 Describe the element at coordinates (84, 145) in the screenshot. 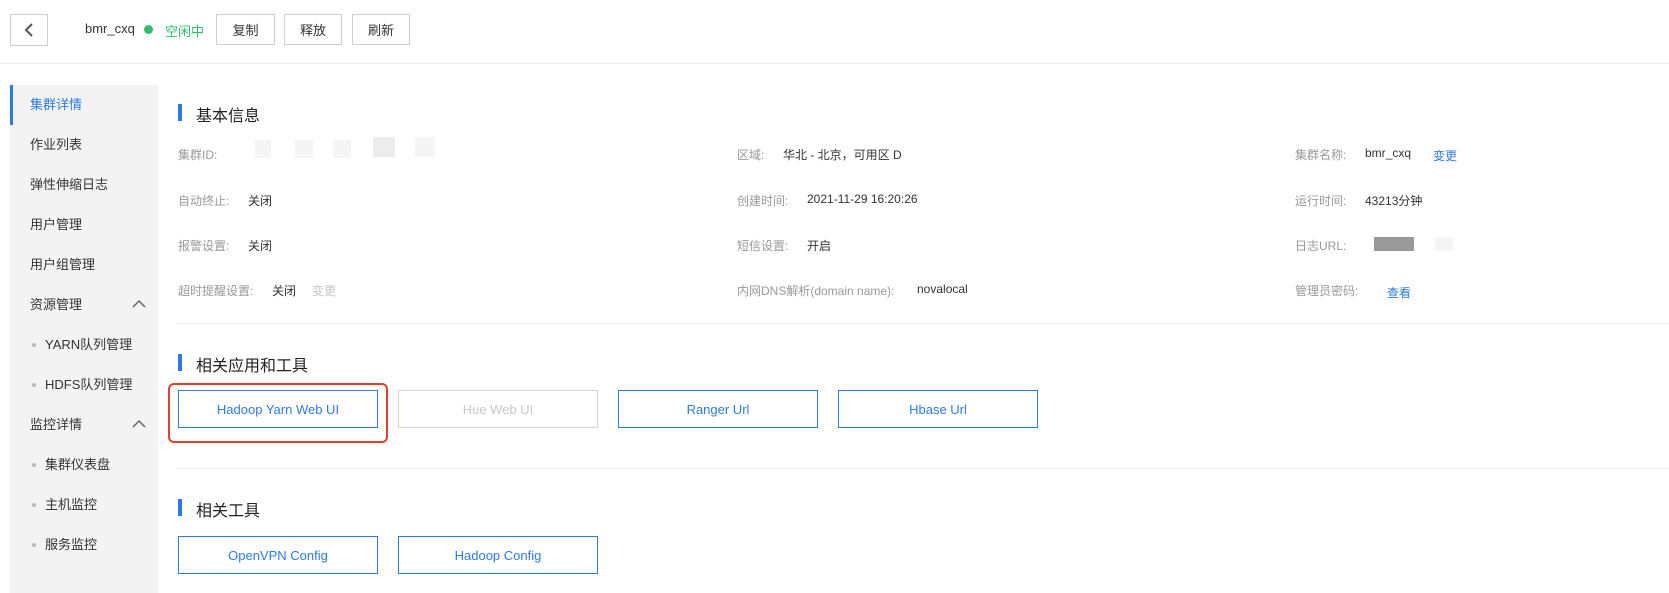

I see `sidebar-item-job-list: 作业列表` at that location.